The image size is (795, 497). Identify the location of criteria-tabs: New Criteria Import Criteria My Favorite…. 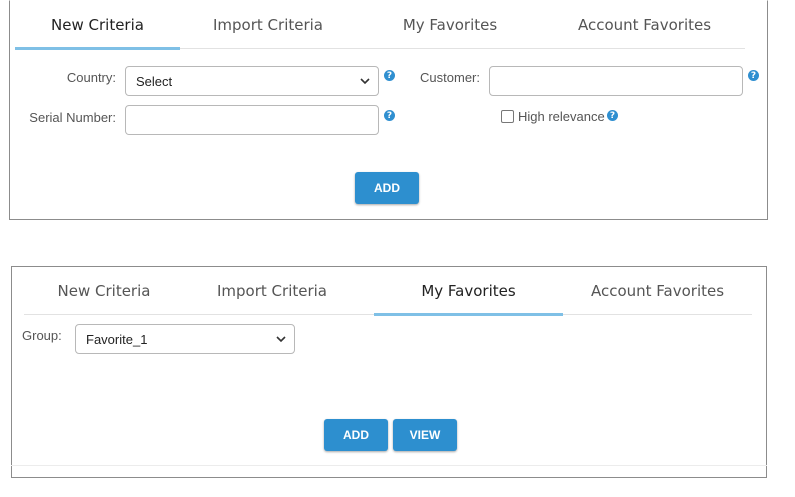
(380, 25).